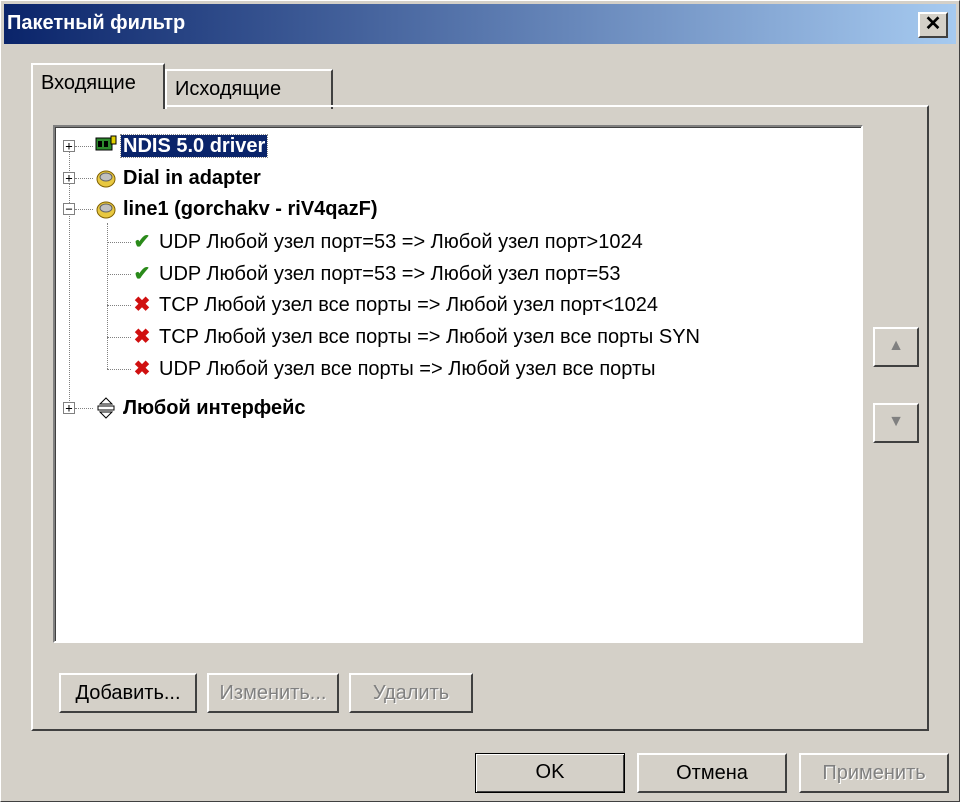  I want to click on tree-node-label: NDIS 5.0 driver, so click(194, 146).